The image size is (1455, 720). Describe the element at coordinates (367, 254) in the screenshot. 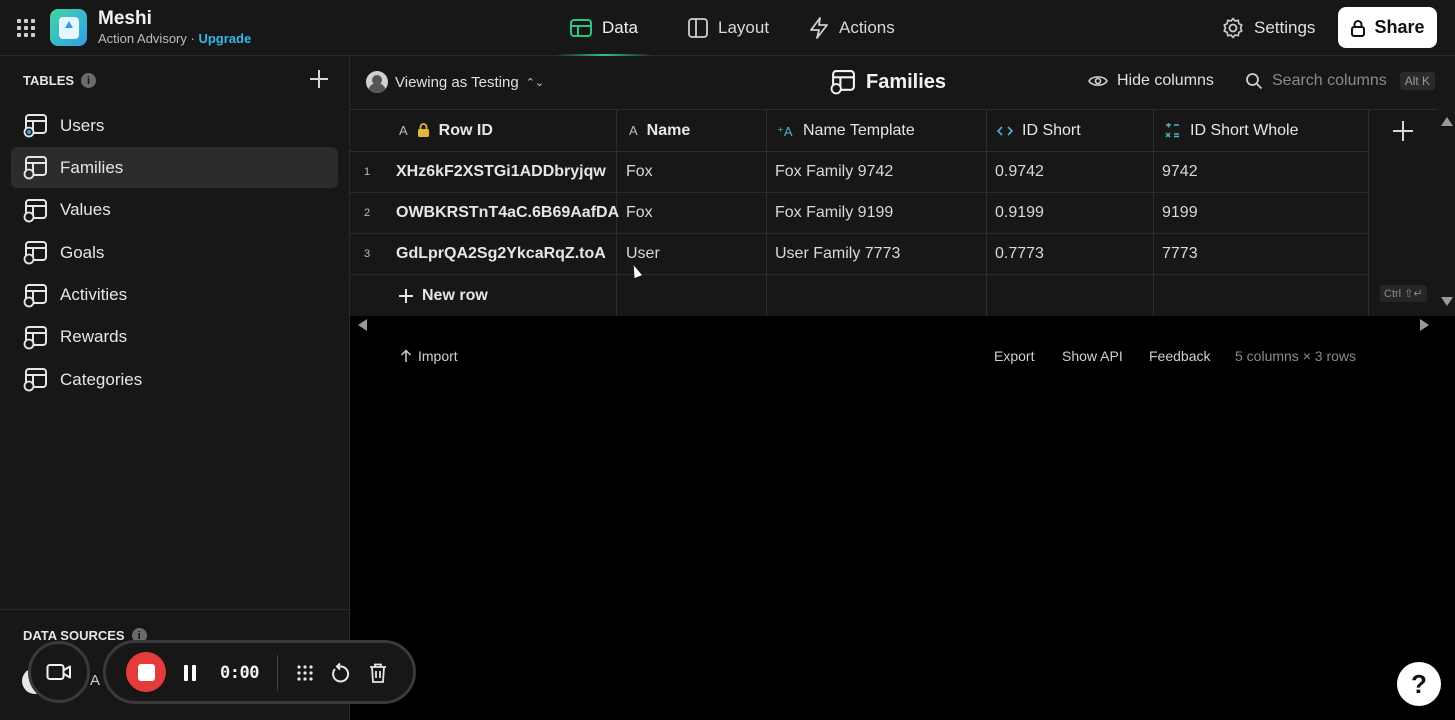

I see `row-number: 3` at that location.